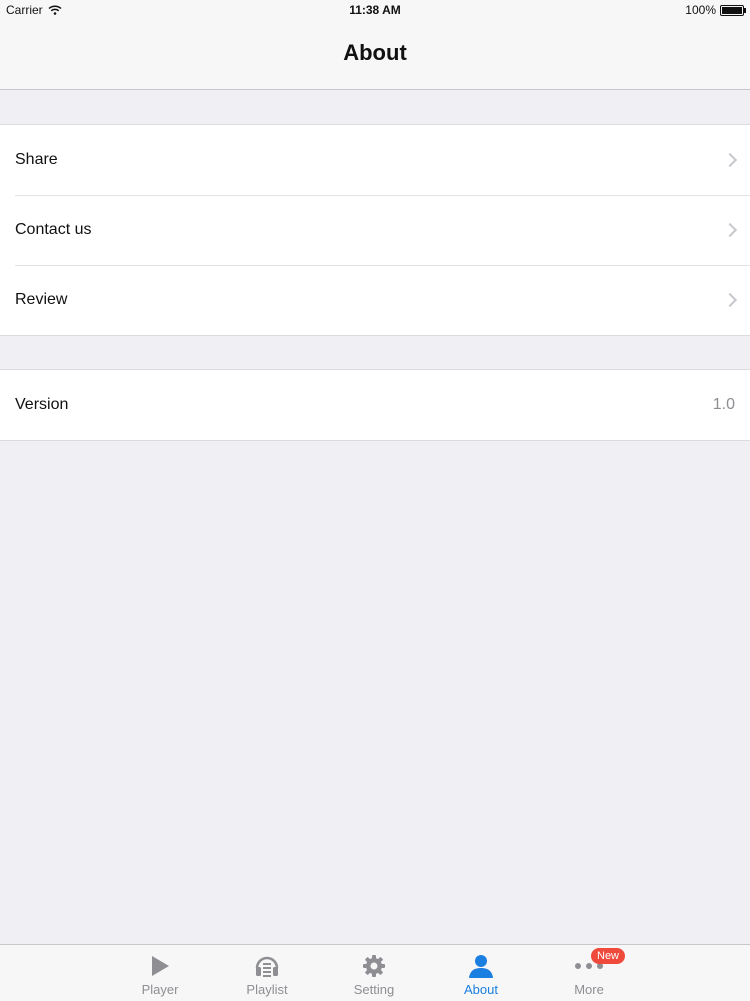 The height and width of the screenshot is (1001, 750). I want to click on review-label: Review, so click(41, 299).